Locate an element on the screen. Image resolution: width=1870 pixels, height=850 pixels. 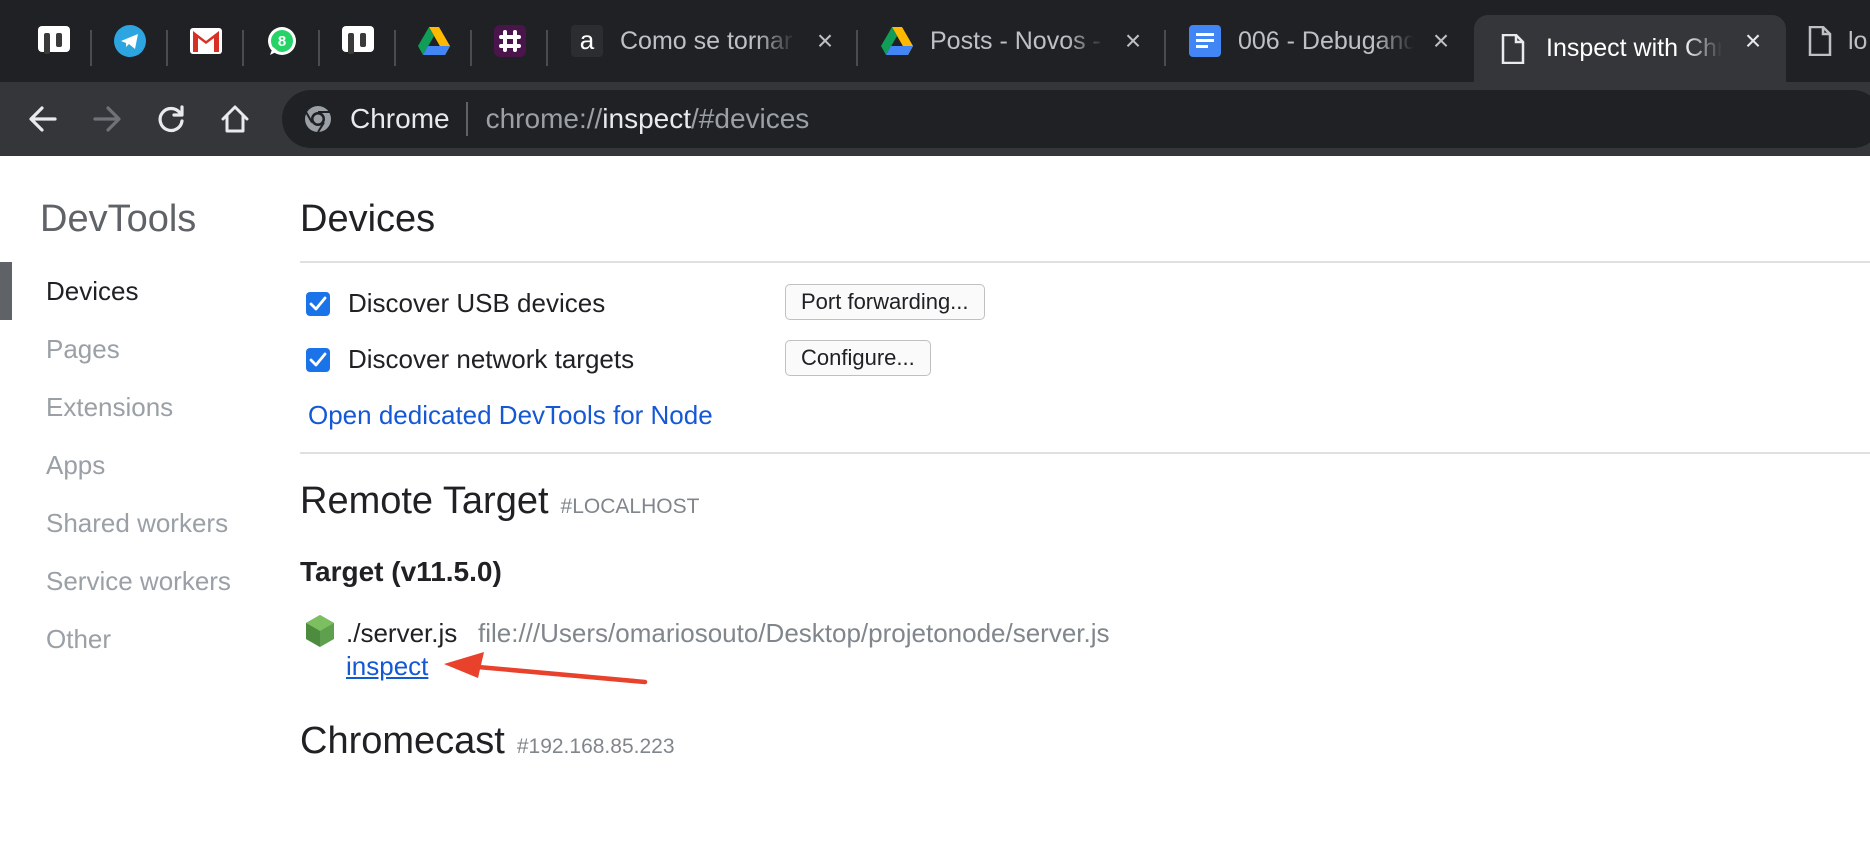
home-icon is located at coordinates (235, 119).